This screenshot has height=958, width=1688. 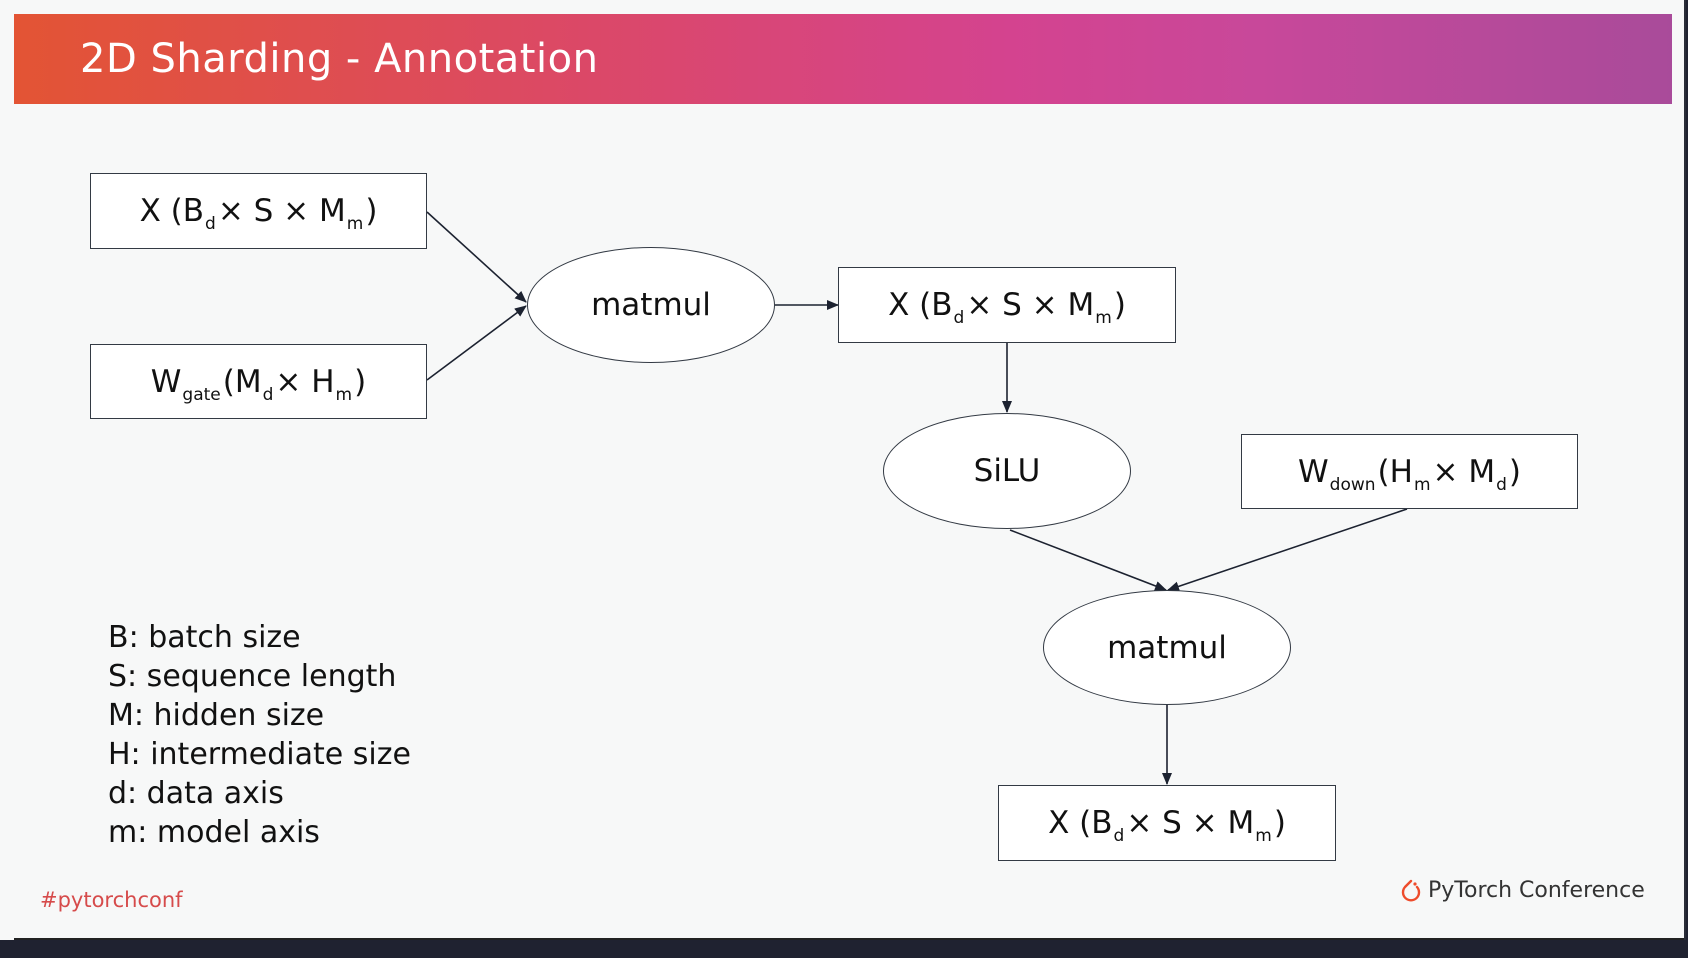 What do you see at coordinates (258, 381) in the screenshot?
I see `node-w-gate: Wgate (M d × Hm)` at bounding box center [258, 381].